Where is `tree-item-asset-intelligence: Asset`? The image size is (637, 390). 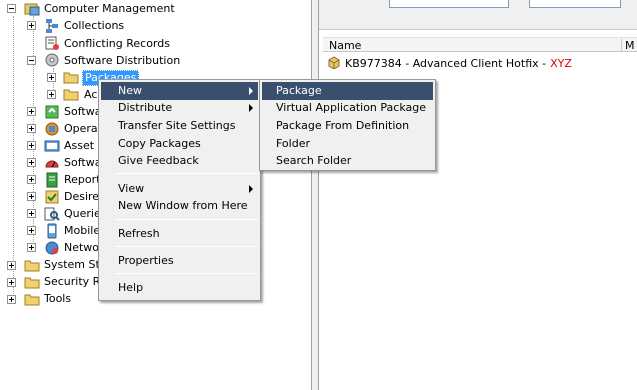
tree-item-asset-intelligence: Asset is located at coordinates (79, 146).